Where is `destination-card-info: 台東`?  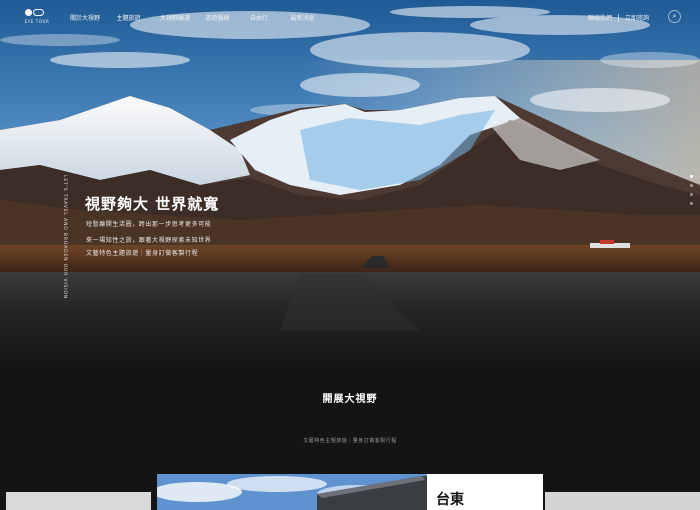 destination-card-info: 台東 is located at coordinates (485, 492).